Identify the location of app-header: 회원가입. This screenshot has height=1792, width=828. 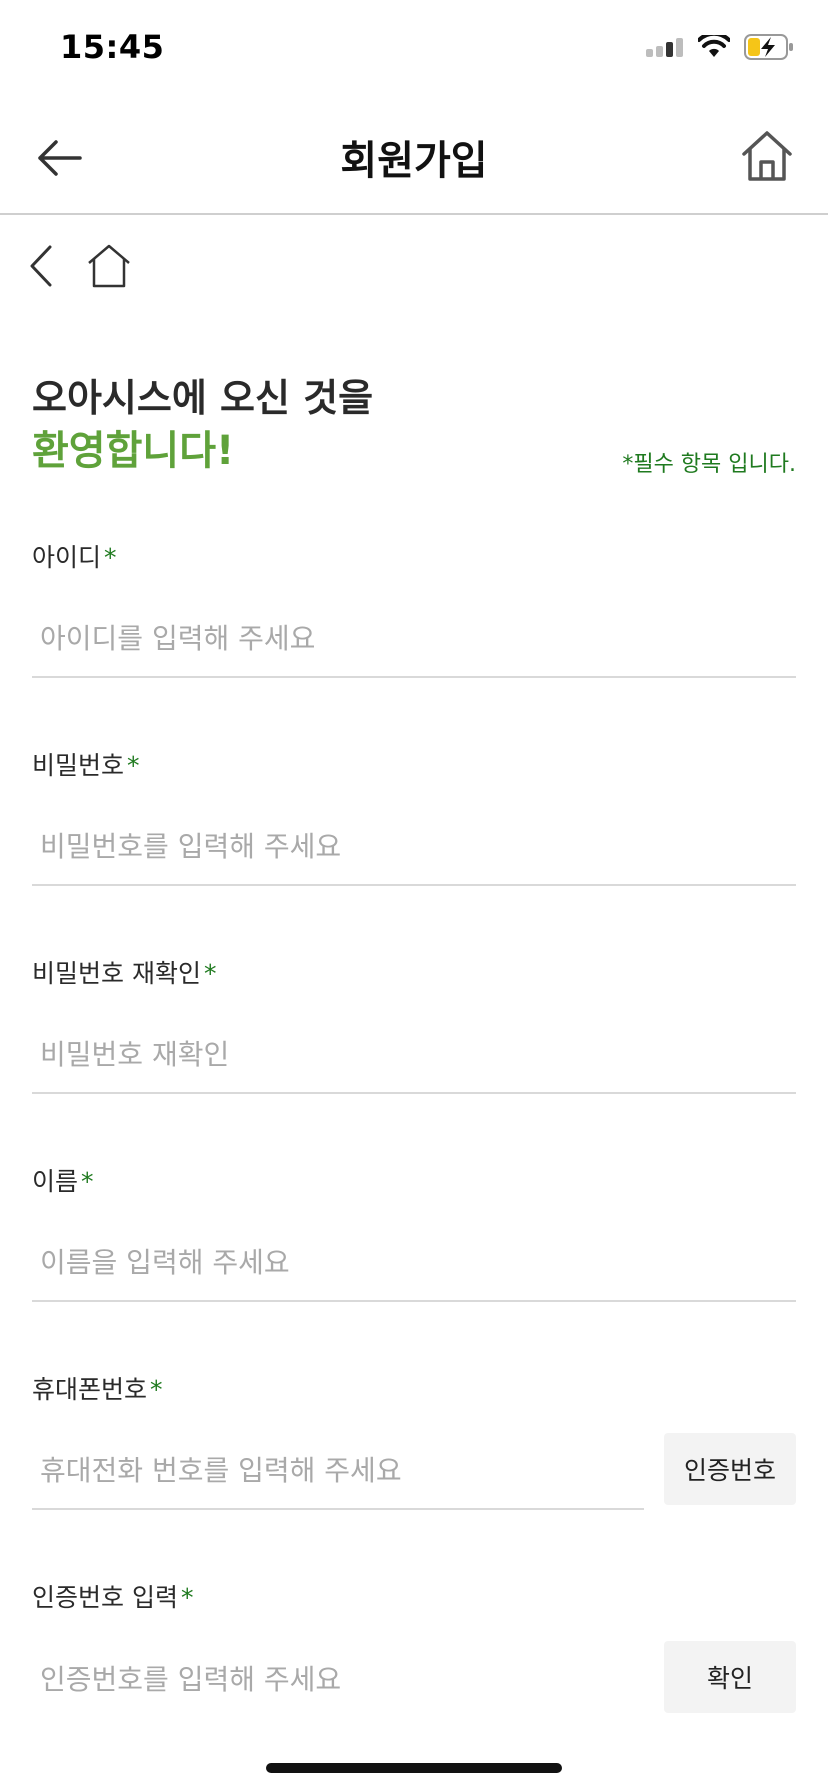
(414, 157).